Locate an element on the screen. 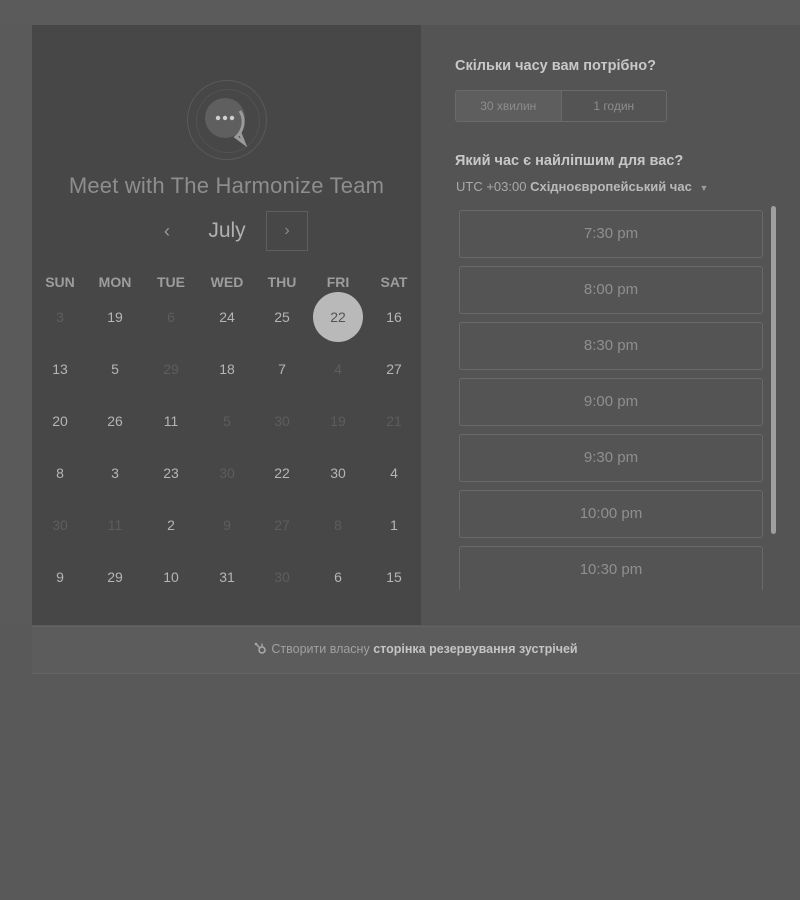  caret-down-icon: ▼ is located at coordinates (704, 188).